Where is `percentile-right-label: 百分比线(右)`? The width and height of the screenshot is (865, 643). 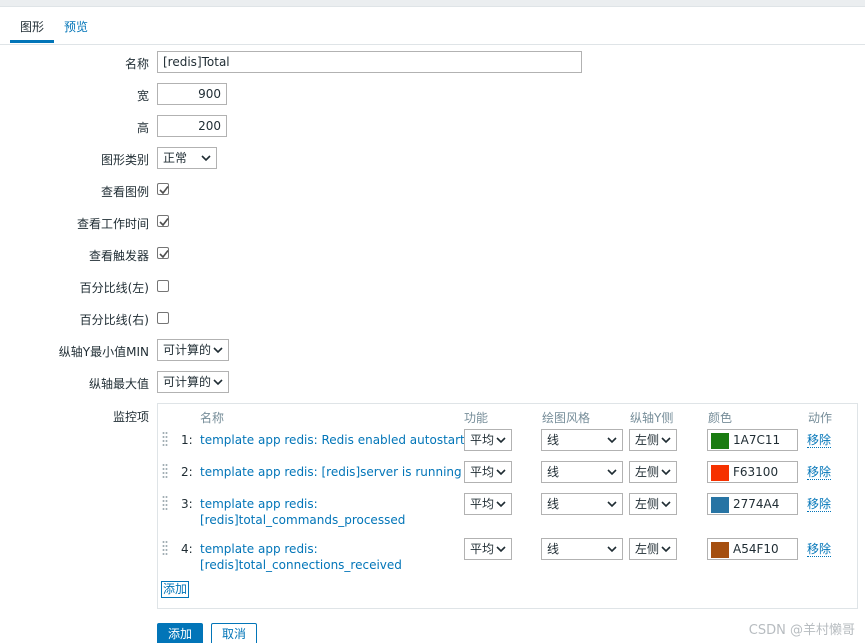 percentile-right-label: 百分比线(右) is located at coordinates (114, 320).